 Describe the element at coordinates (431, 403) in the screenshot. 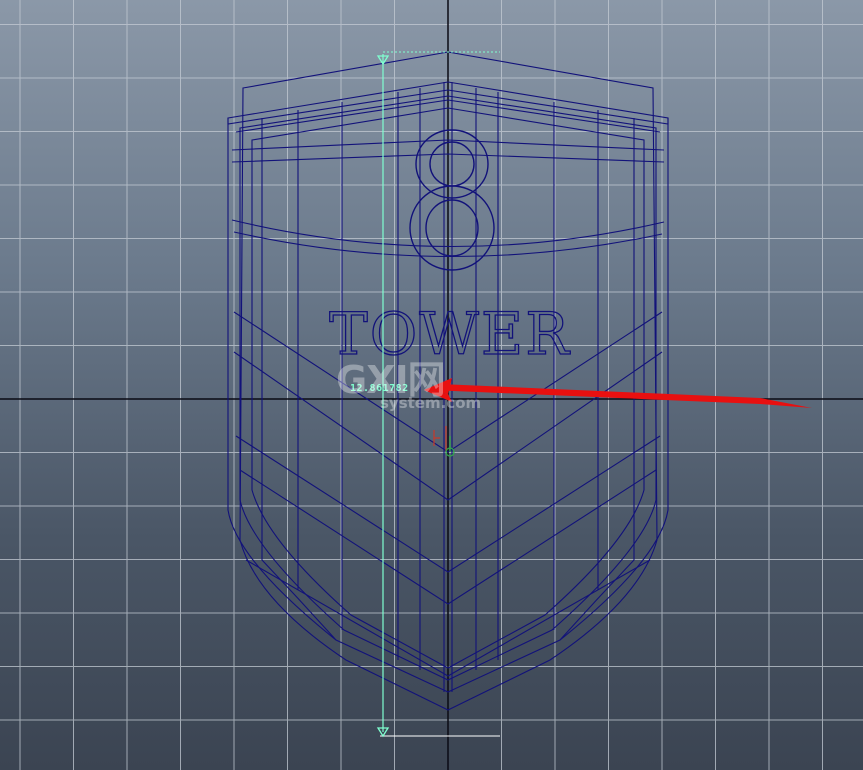

I see `watermark-domain: system.com` at that location.